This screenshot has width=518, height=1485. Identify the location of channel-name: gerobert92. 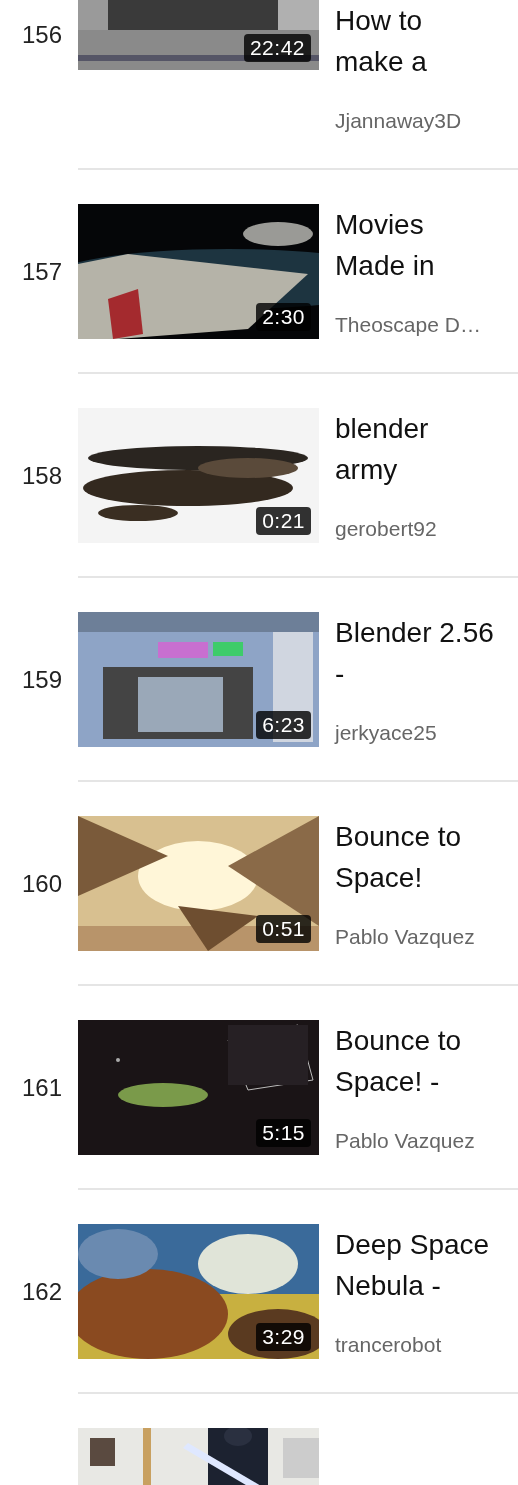
(386, 529).